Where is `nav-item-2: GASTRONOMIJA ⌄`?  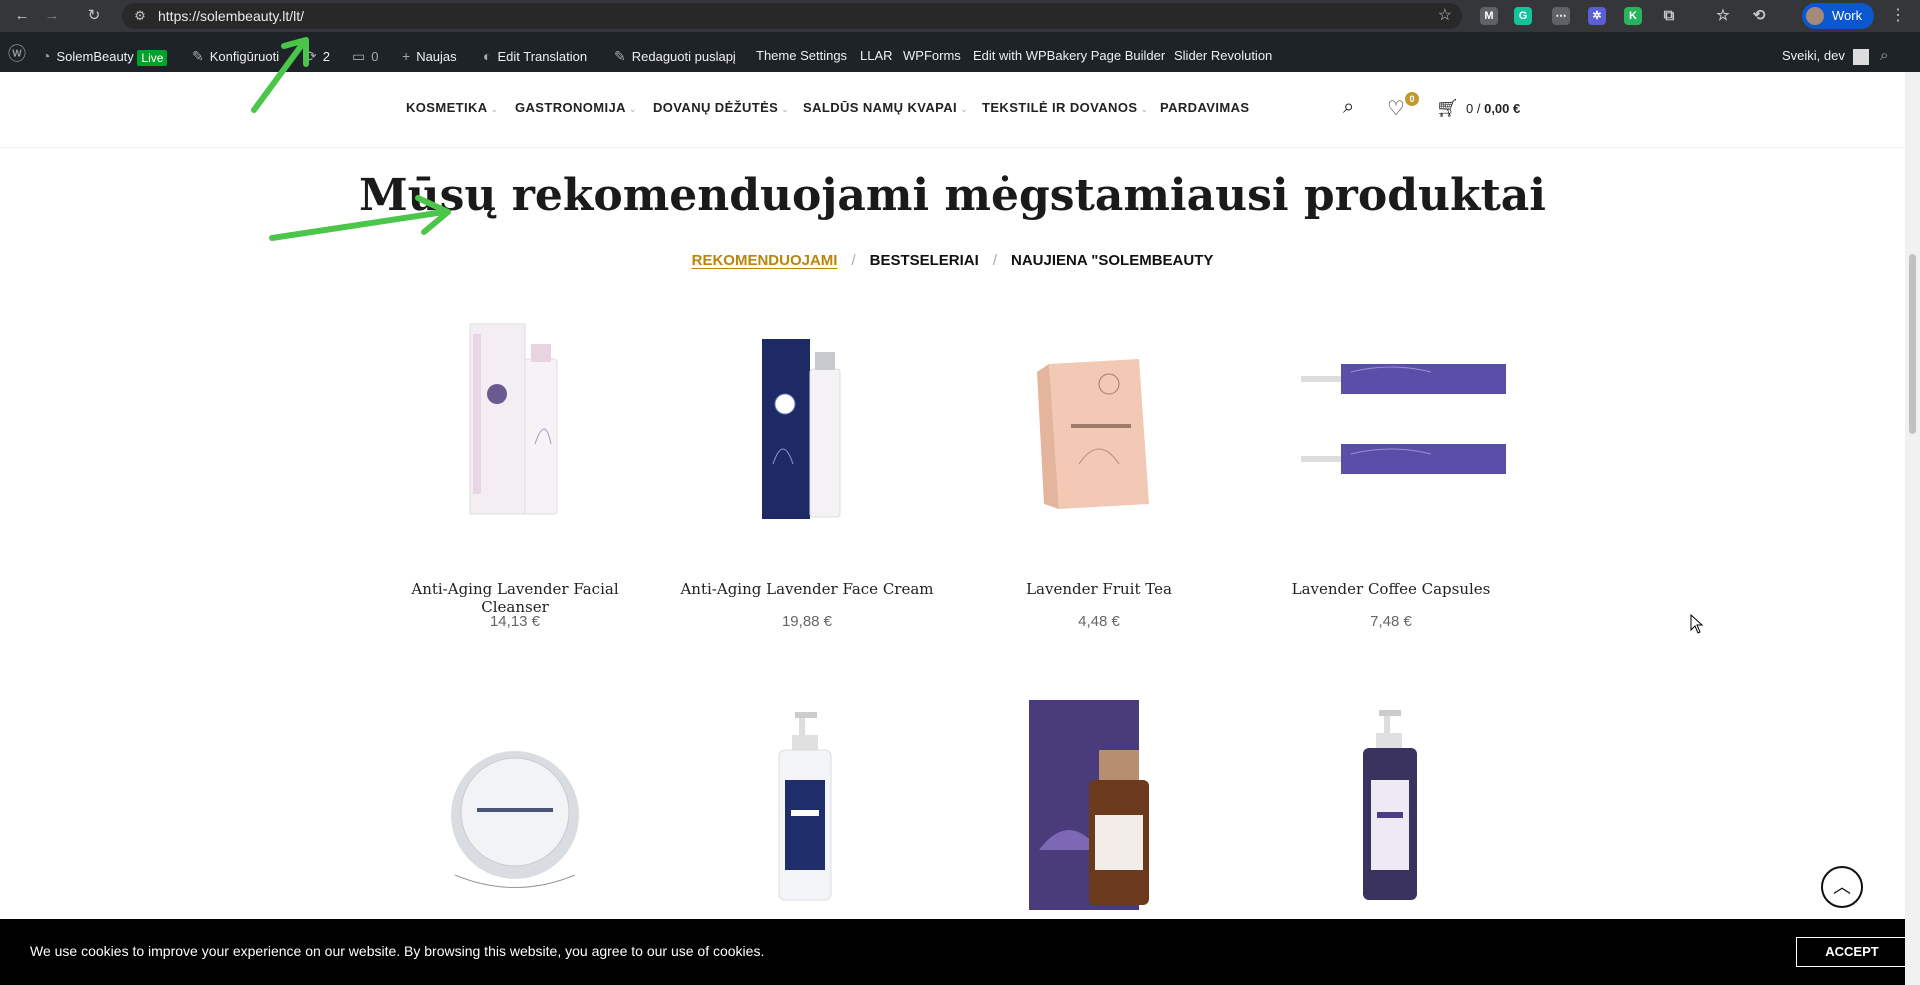 nav-item-2: GASTRONOMIJA ⌄ is located at coordinates (576, 107).